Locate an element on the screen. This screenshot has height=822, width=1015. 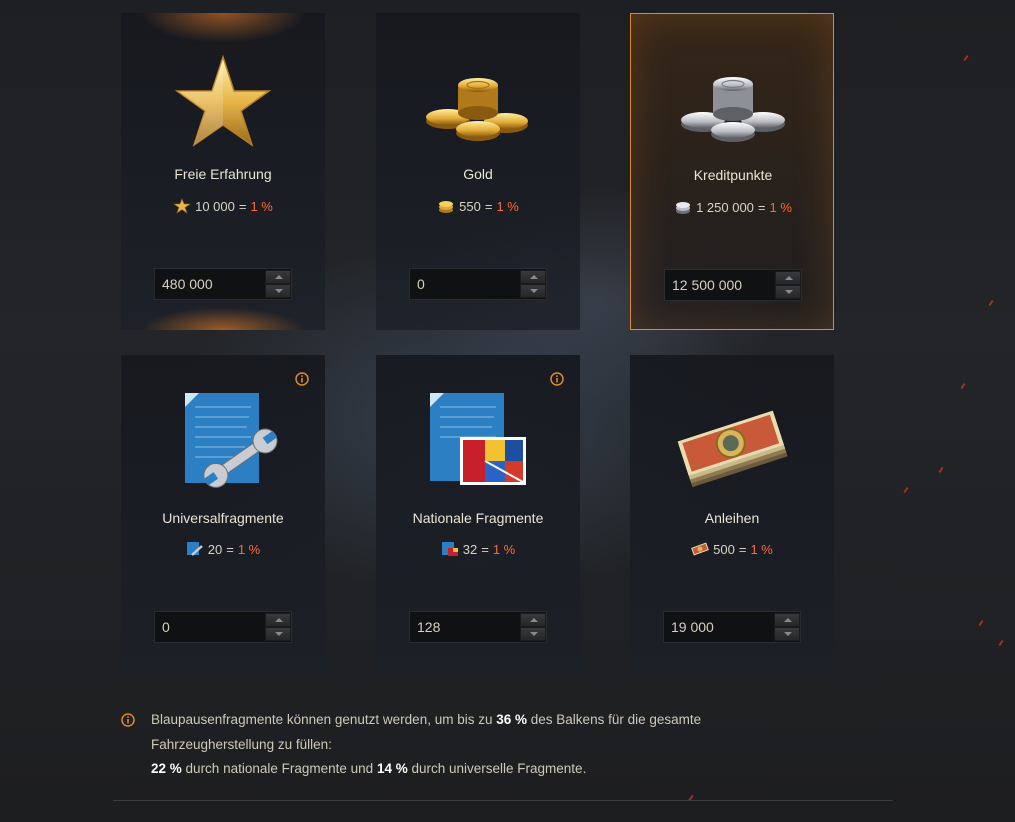
card-title: Gold is located at coordinates (478, 174).